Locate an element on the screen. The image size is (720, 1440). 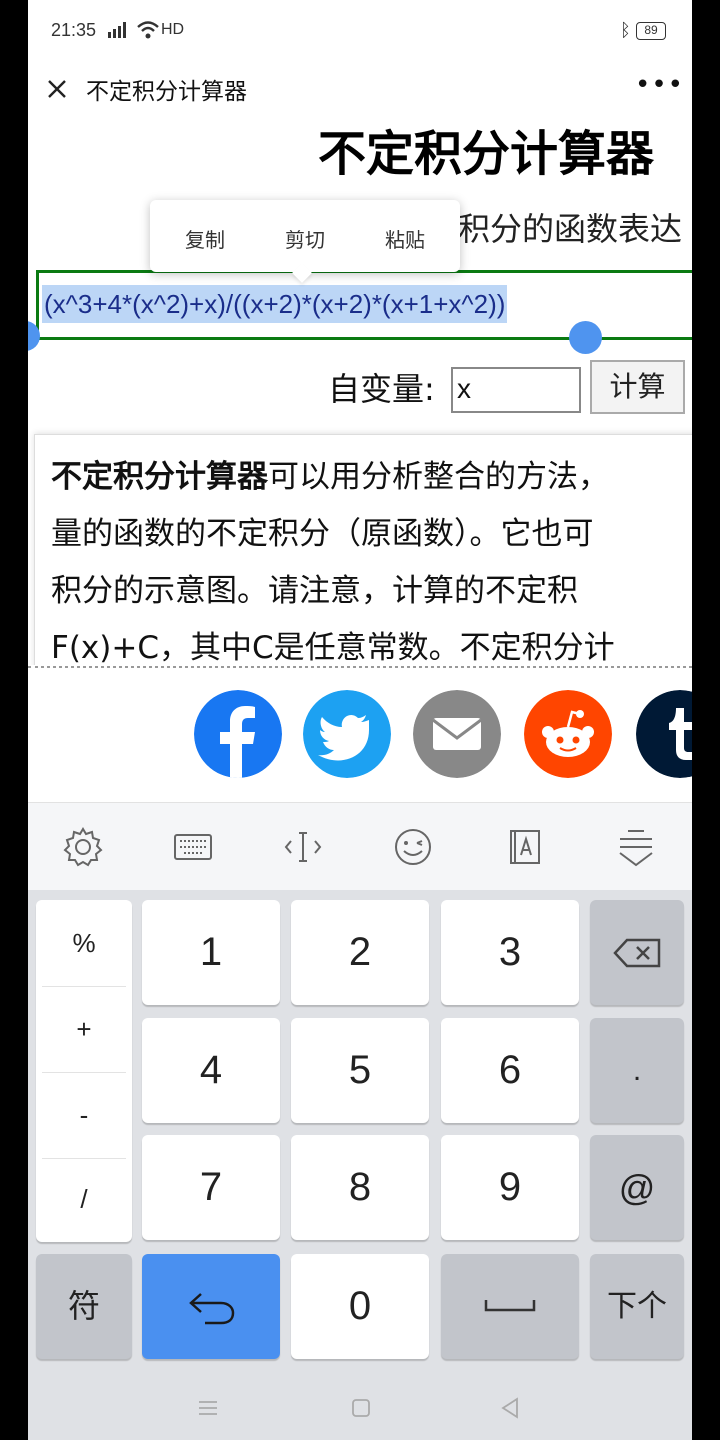
back-nav-icon is located at coordinates (510, 1408).